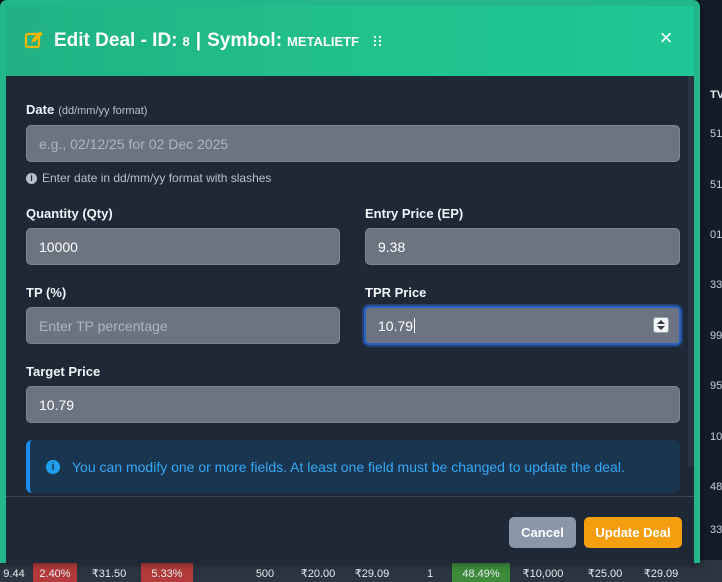 The image size is (722, 582). Describe the element at coordinates (183, 246) in the screenshot. I see `quantity-input: 10000` at that location.